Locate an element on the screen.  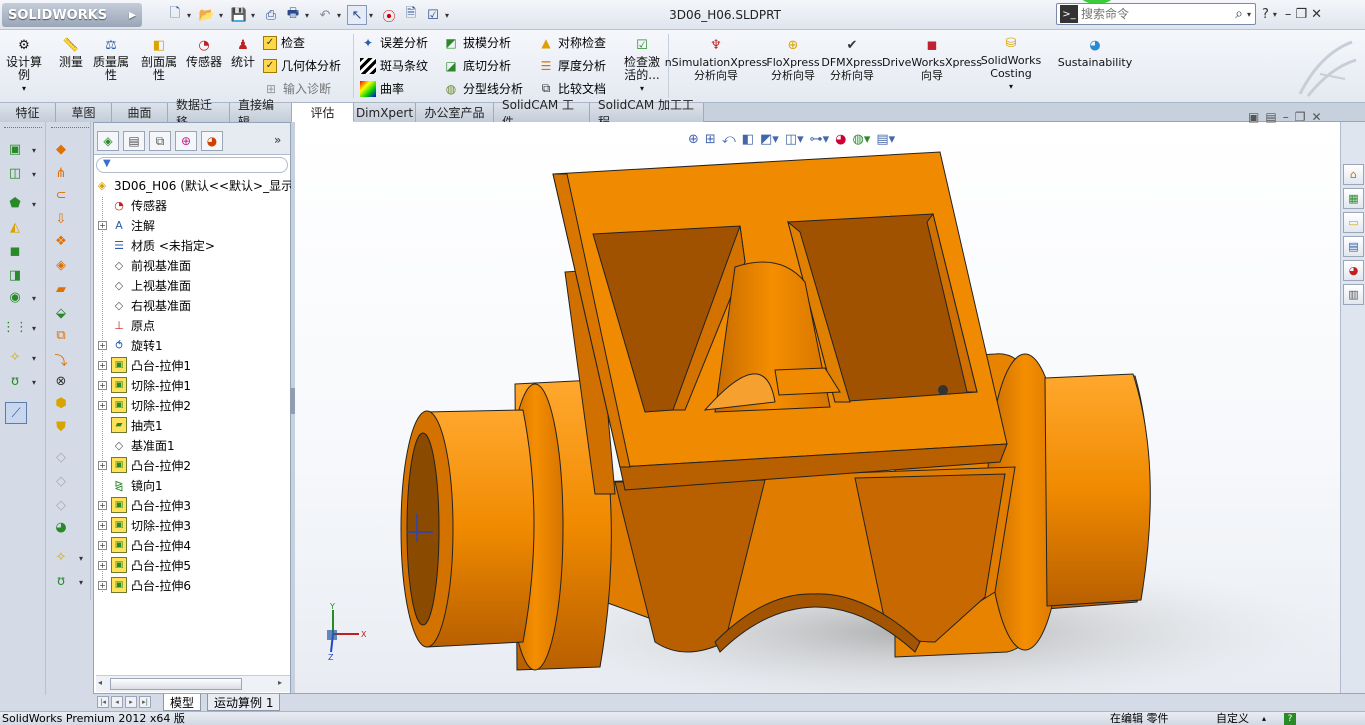
draft-analysis-button: ◩ 拔模分析 is located at coordinates (477, 42).